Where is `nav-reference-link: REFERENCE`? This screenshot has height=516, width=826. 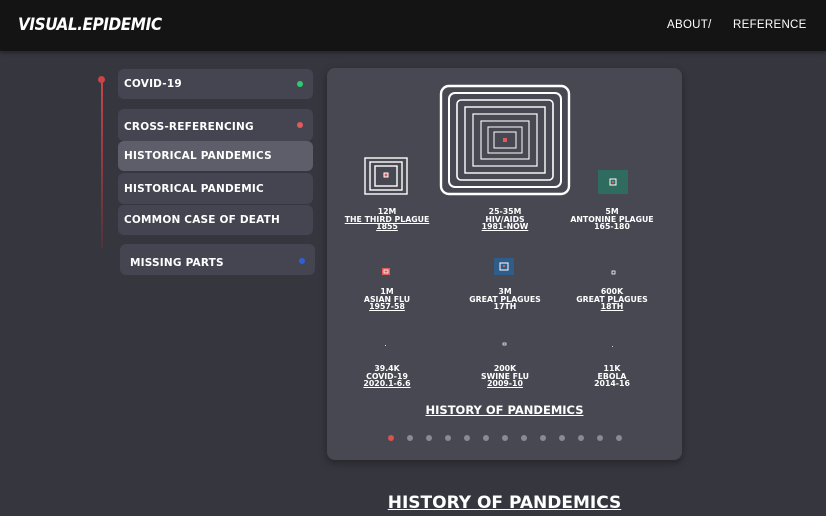
nav-reference-link: REFERENCE is located at coordinates (770, 25).